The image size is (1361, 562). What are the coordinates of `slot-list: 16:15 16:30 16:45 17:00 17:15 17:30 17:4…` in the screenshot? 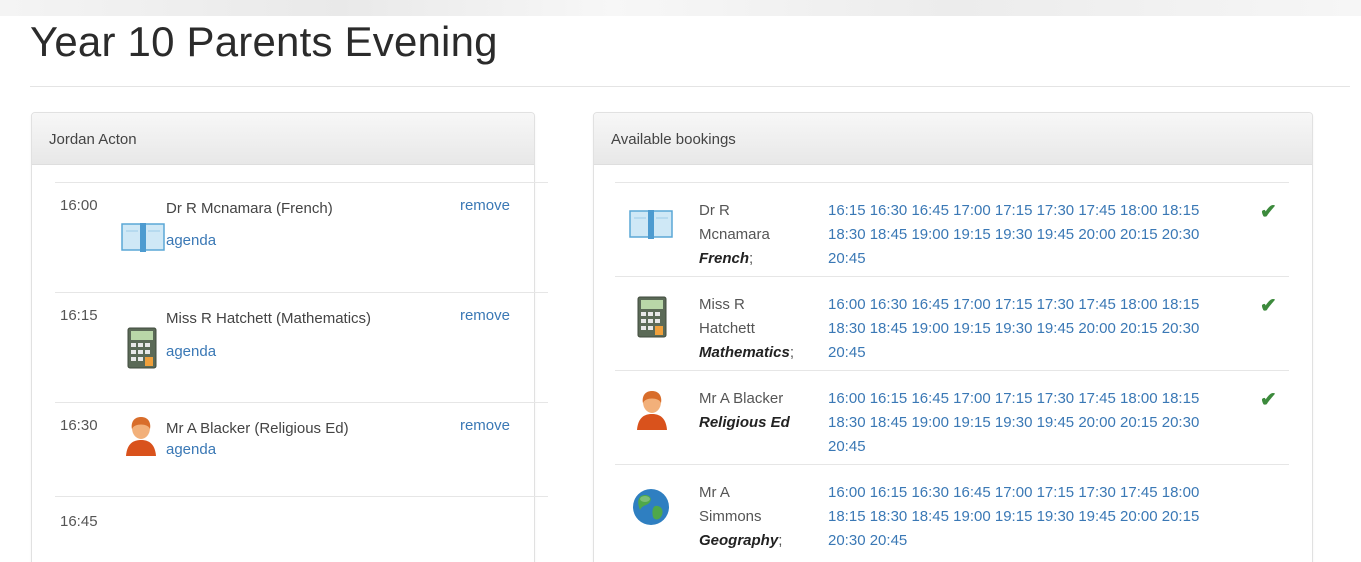 It's located at (1022, 235).